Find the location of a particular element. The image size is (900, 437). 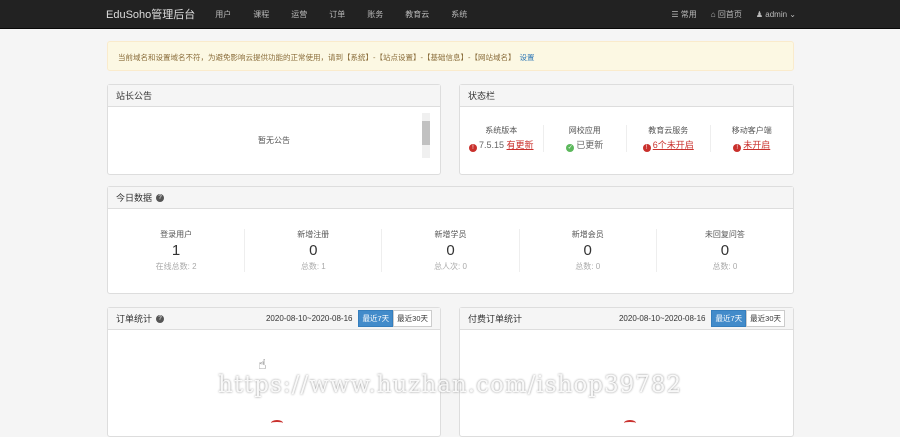

user-icon: ♟ is located at coordinates (760, 14).